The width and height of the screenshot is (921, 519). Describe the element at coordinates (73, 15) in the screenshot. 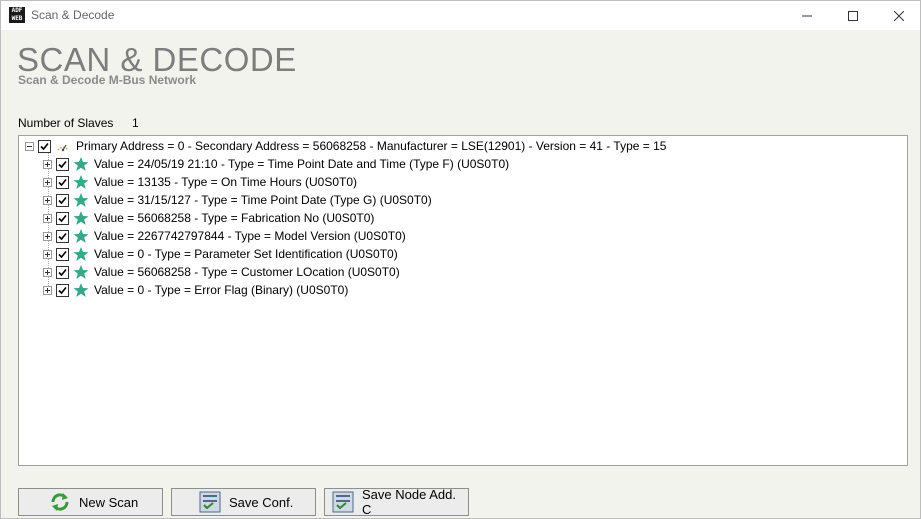

I see `window-title: Scan & Decode` at that location.